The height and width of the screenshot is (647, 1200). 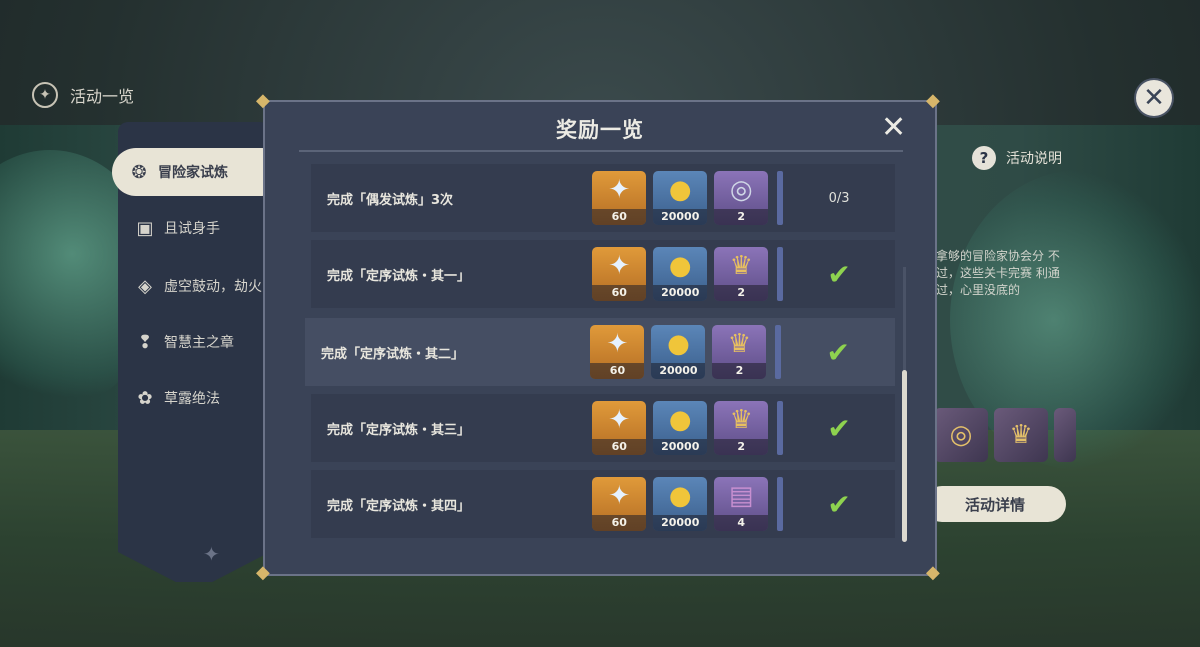 I want to click on sidebar-item-label: 智慧主之章, so click(x=199, y=343).